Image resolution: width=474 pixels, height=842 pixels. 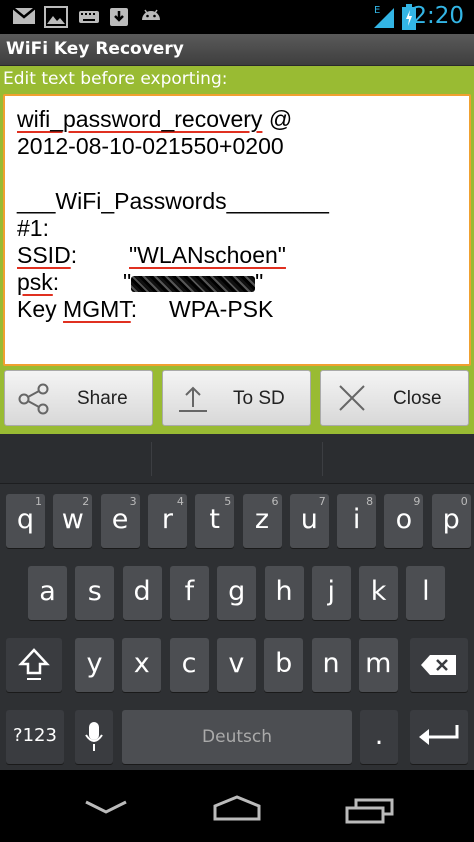 I want to click on key-k-label: k, so click(x=378, y=591).